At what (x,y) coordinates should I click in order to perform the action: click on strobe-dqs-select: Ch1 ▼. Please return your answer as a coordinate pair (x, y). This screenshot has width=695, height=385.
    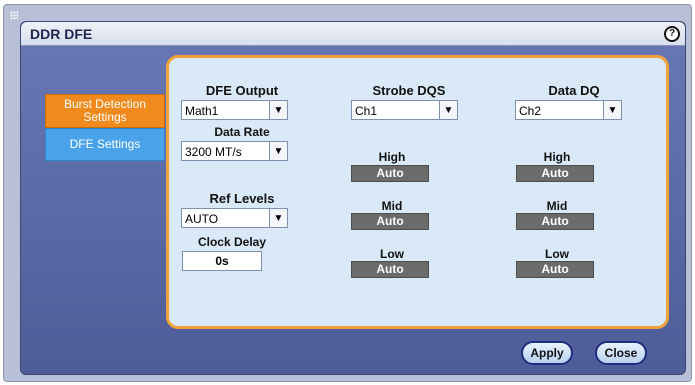
    Looking at the image, I should click on (404, 110).